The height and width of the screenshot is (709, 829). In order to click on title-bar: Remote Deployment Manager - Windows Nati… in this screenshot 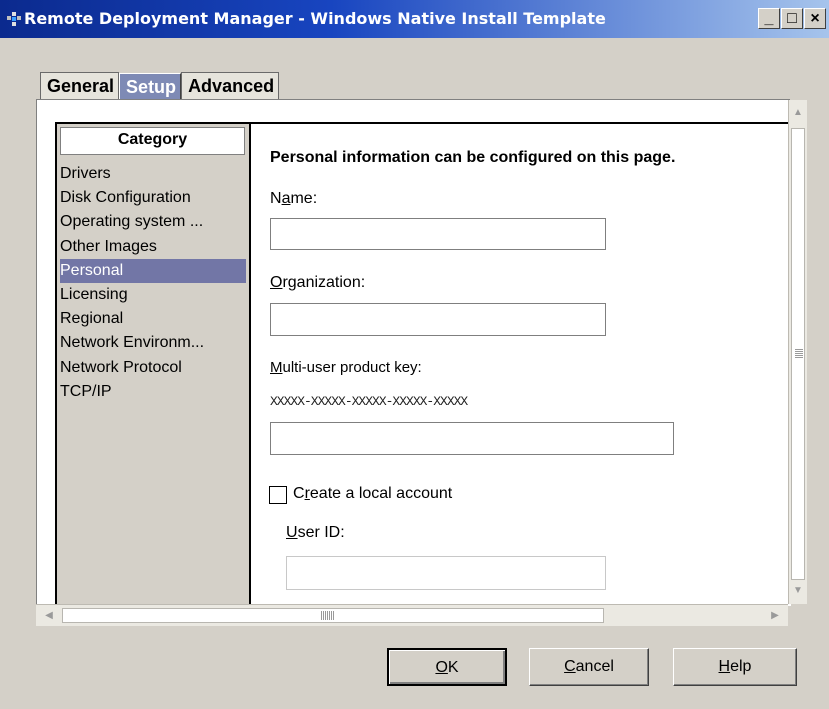, I will do `click(414, 19)`.